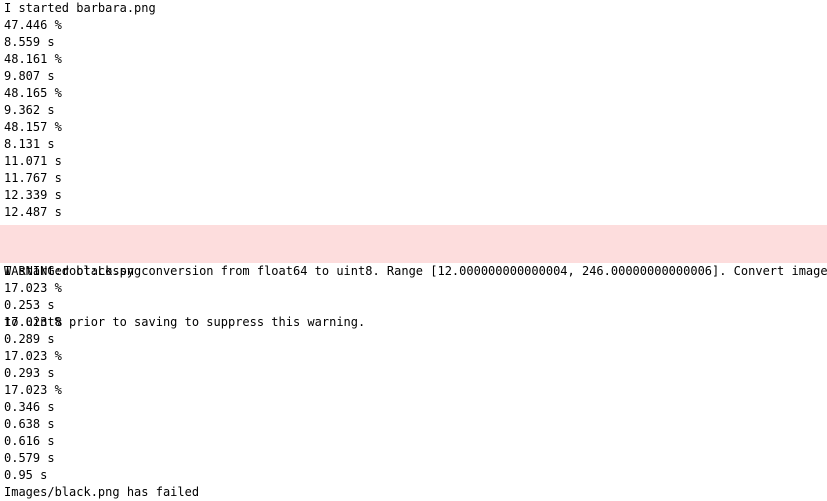 This screenshot has width=827, height=501. I want to click on output-line-time: 8.131 s, so click(29, 144).